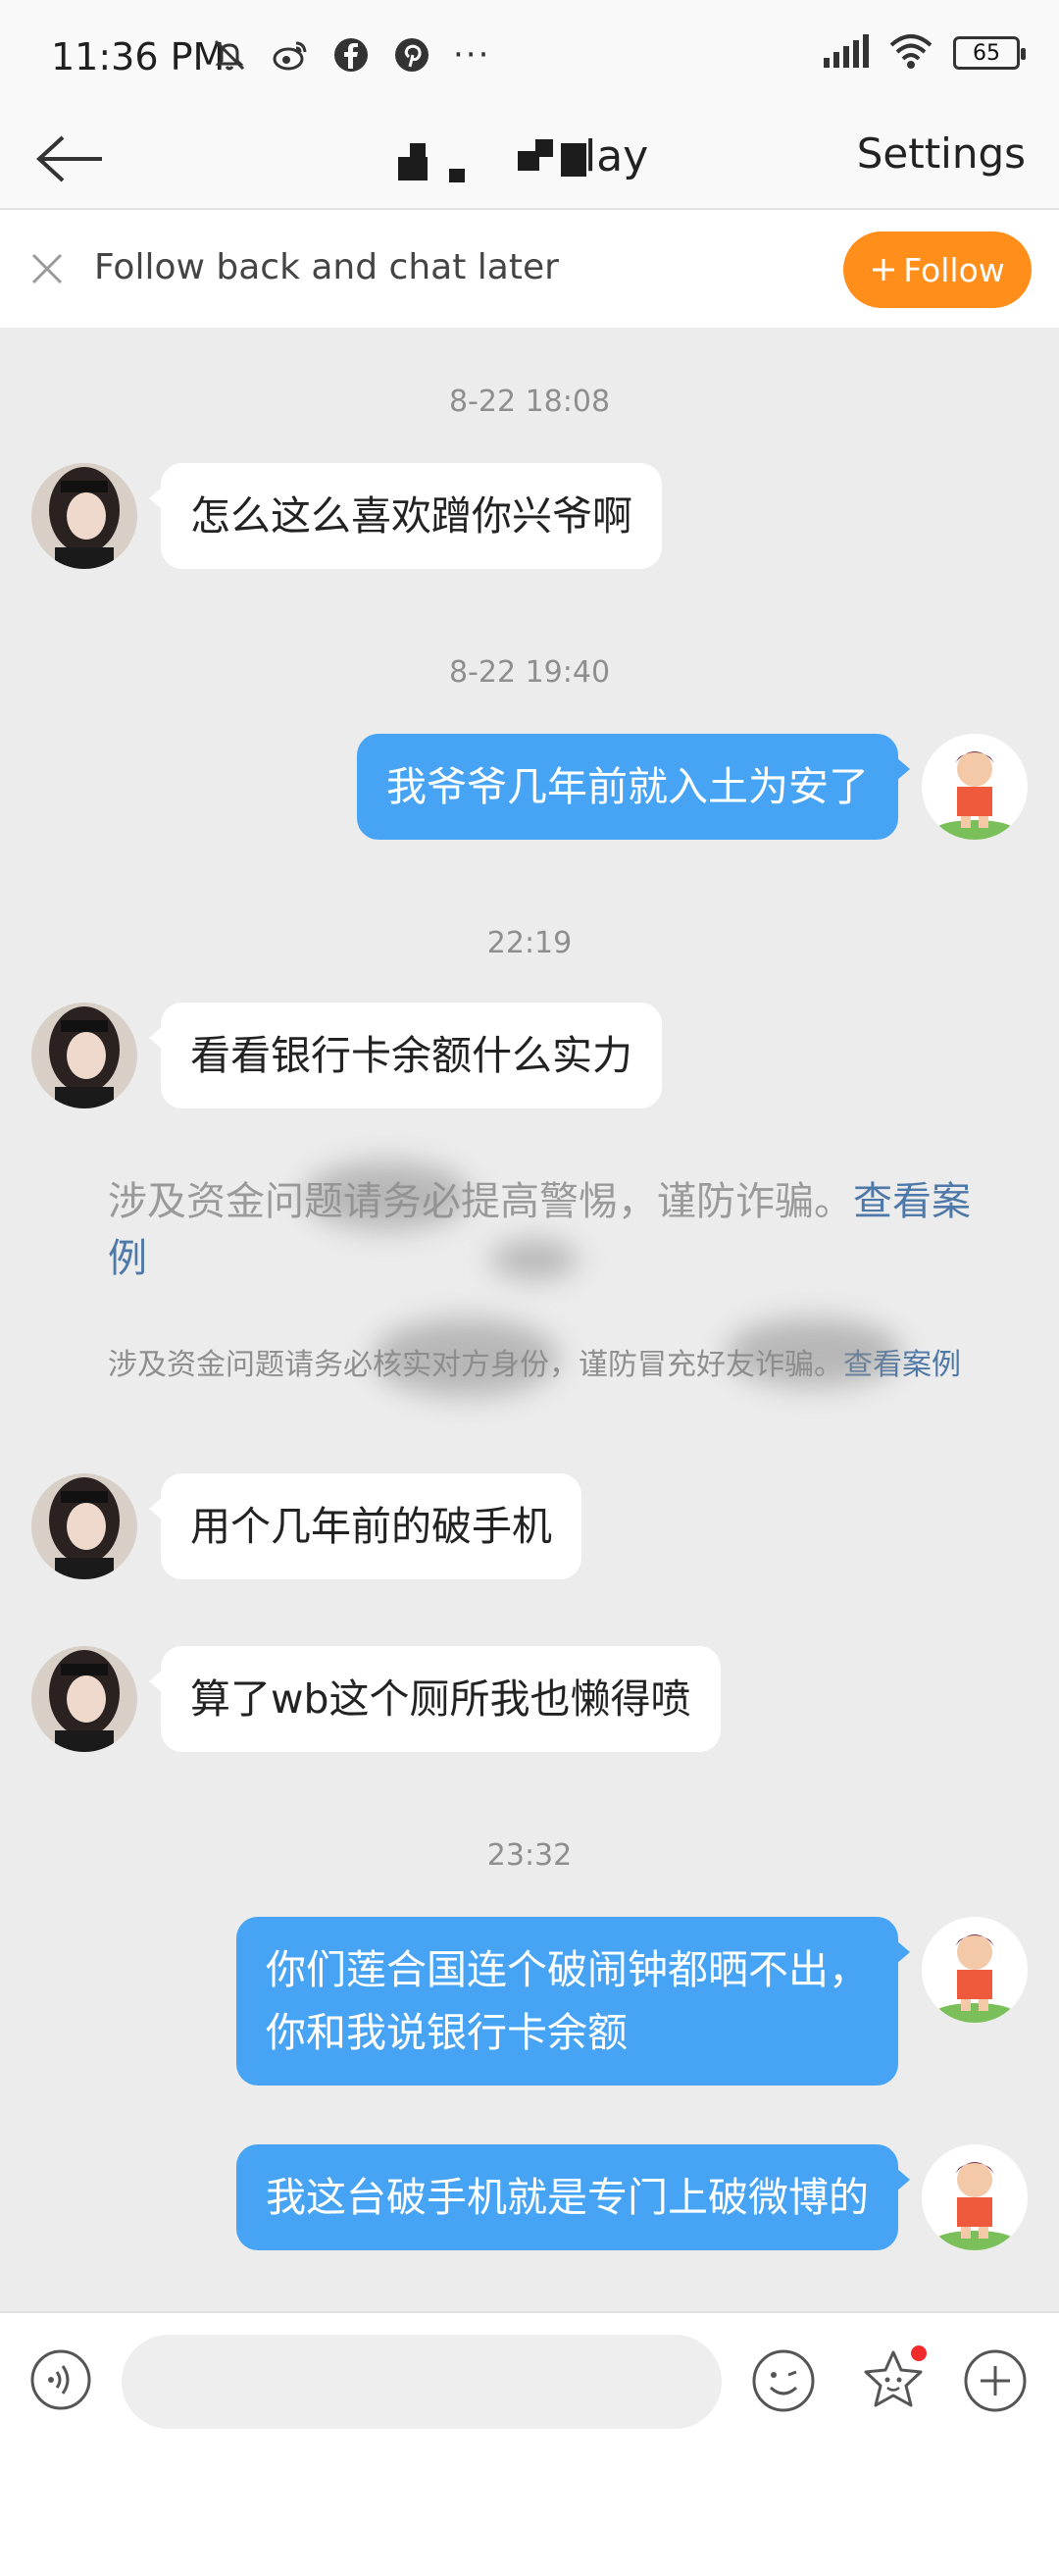  I want to click on message-line: 你和我说银行卡余额, so click(447, 2032).